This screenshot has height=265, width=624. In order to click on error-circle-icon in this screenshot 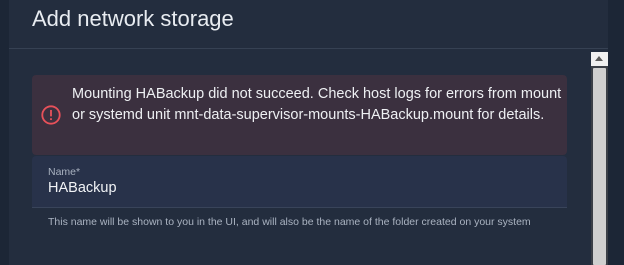, I will do `click(51, 115)`.